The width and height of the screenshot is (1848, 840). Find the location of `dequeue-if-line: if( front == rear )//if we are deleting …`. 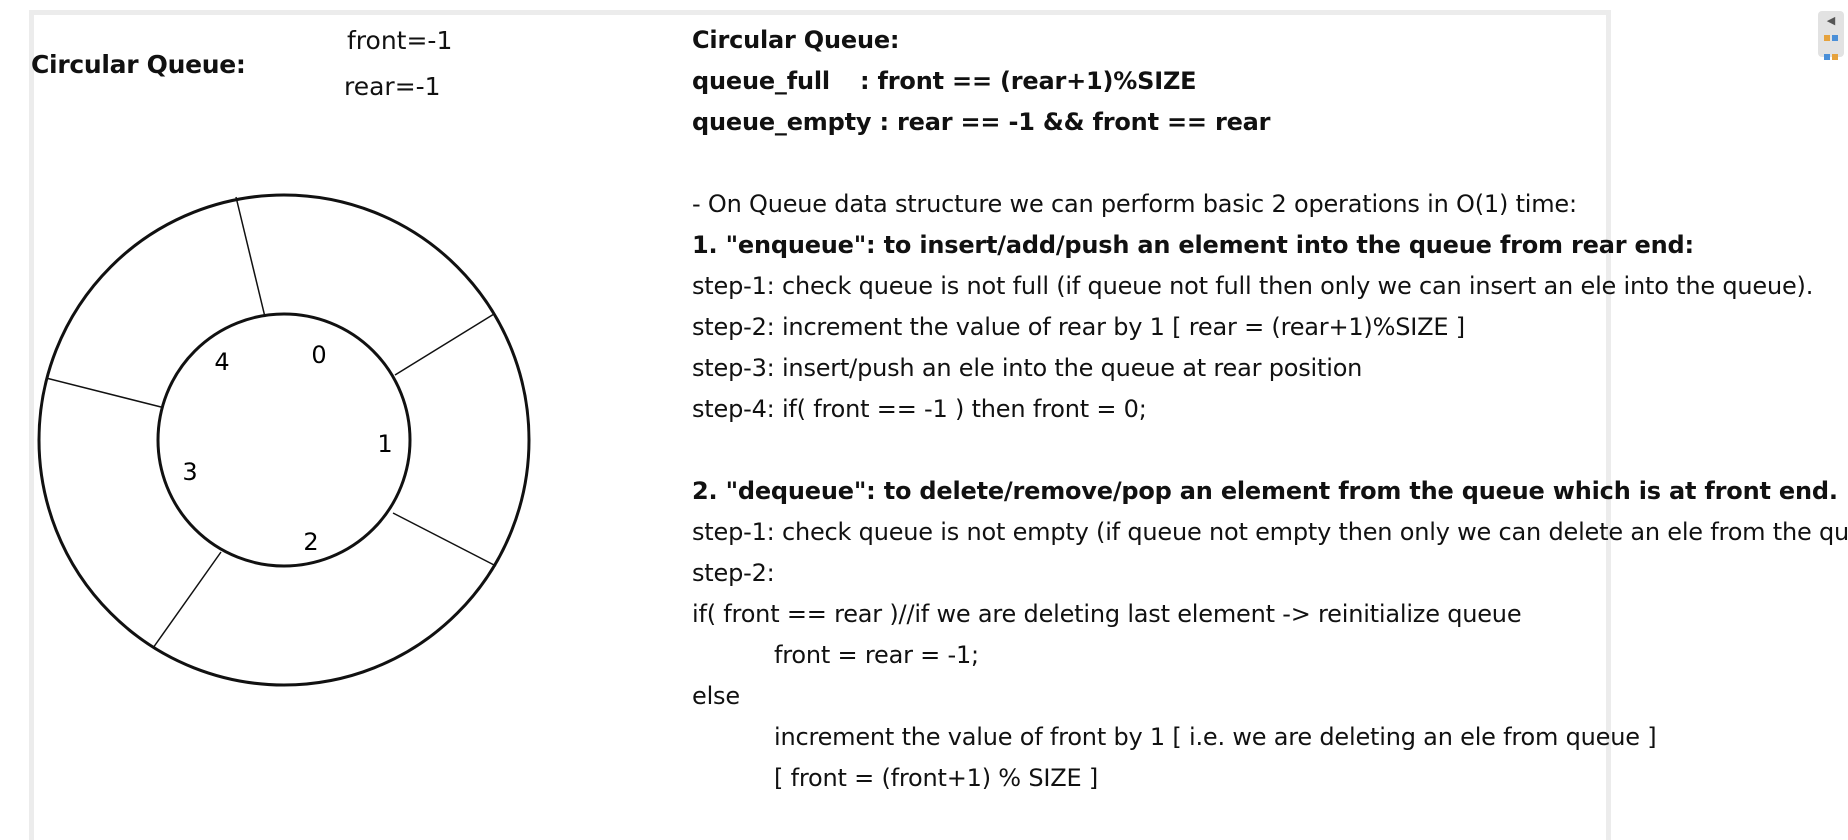

dequeue-if-line: if( front == rear )//if we are deleting … is located at coordinates (1107, 614).